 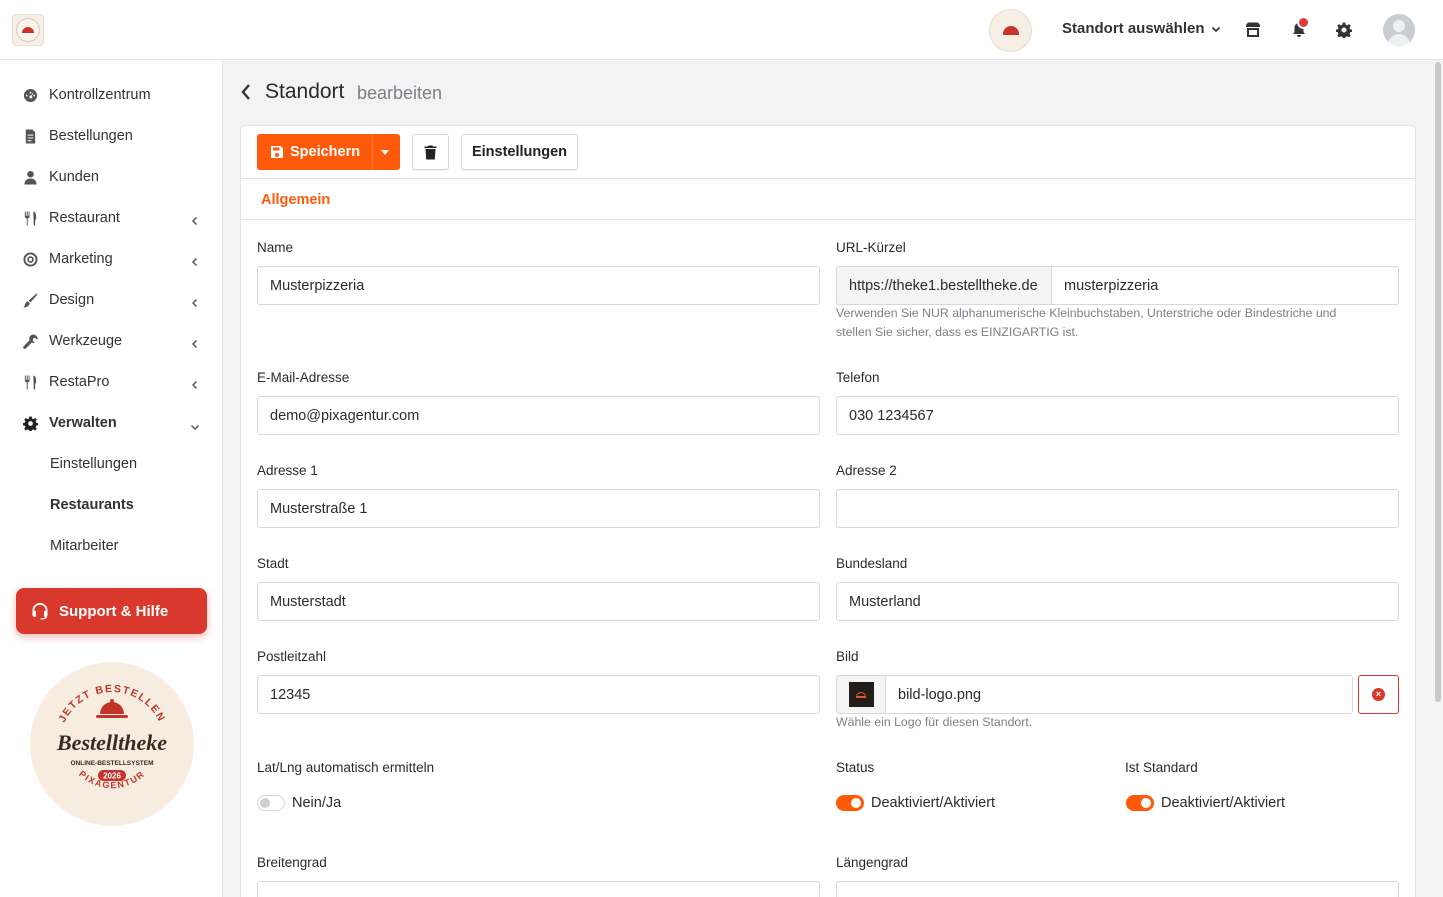 I want to click on sidebar-item-kontrollzentrum: Kontrollzentrum, so click(x=111, y=95).